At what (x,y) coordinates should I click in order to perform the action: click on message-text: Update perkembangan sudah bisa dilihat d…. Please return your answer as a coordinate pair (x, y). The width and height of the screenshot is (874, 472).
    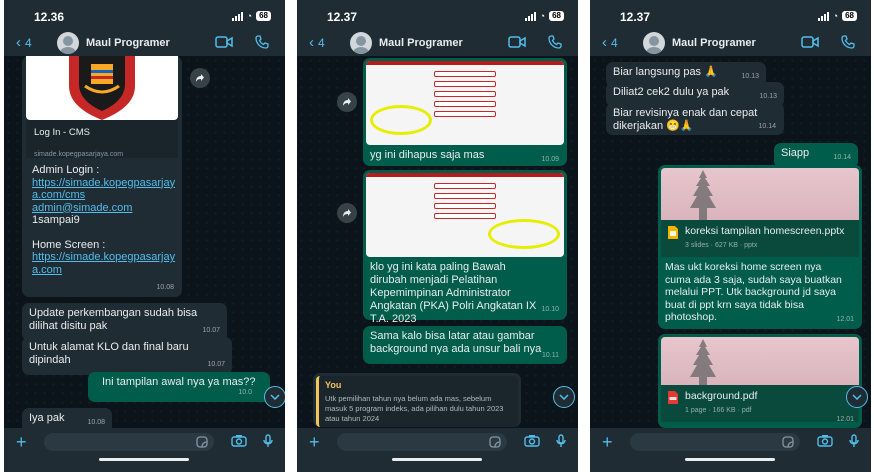
    Looking at the image, I should click on (113, 319).